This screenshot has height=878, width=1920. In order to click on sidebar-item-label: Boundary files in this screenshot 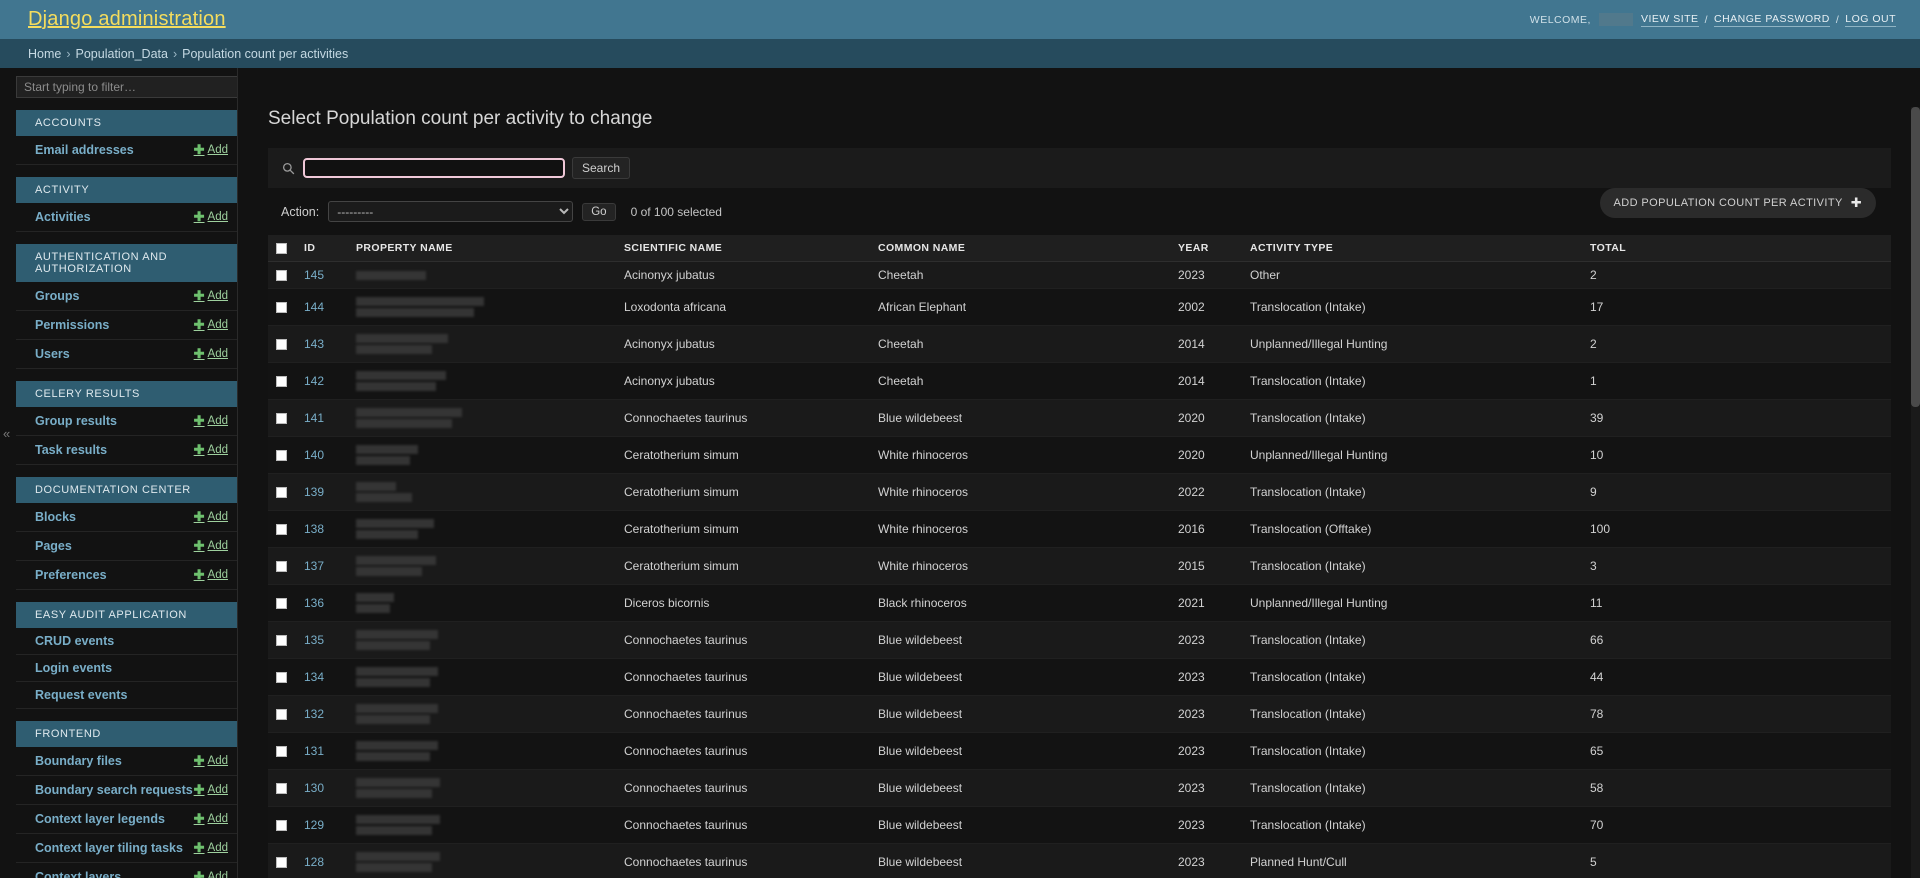, I will do `click(78, 761)`.